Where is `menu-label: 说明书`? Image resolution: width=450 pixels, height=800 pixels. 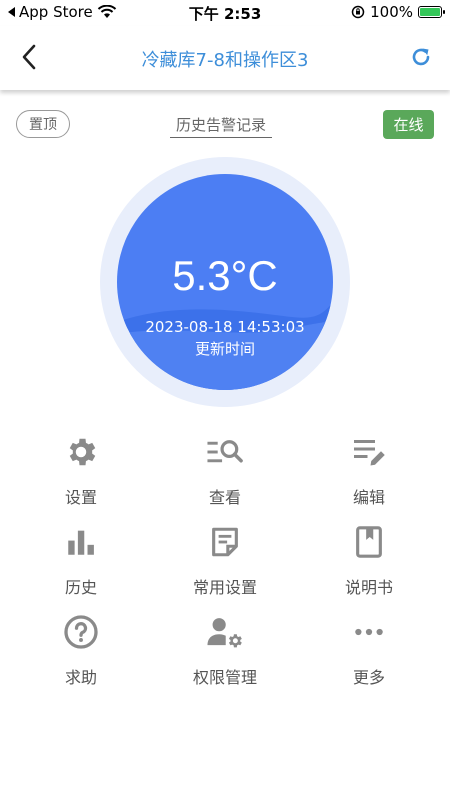
menu-label: 说明书 is located at coordinates (368, 587).